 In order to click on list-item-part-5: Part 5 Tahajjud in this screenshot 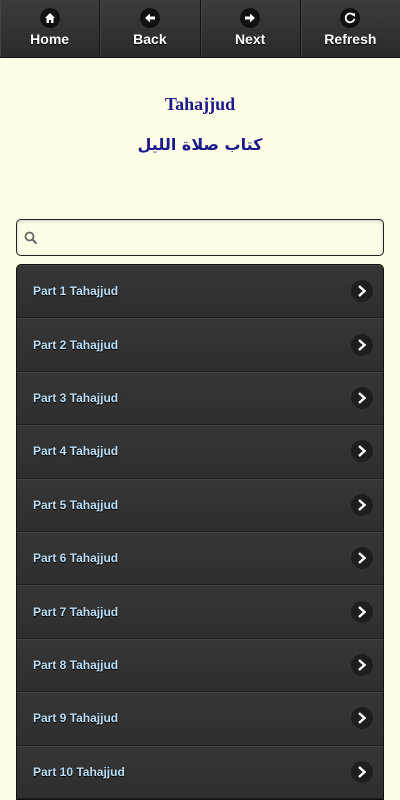, I will do `click(200, 505)`.